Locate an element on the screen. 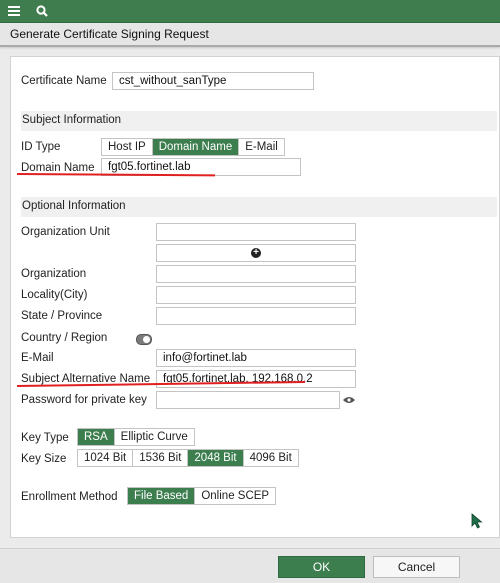  toggle-knob is located at coordinates (146, 339).